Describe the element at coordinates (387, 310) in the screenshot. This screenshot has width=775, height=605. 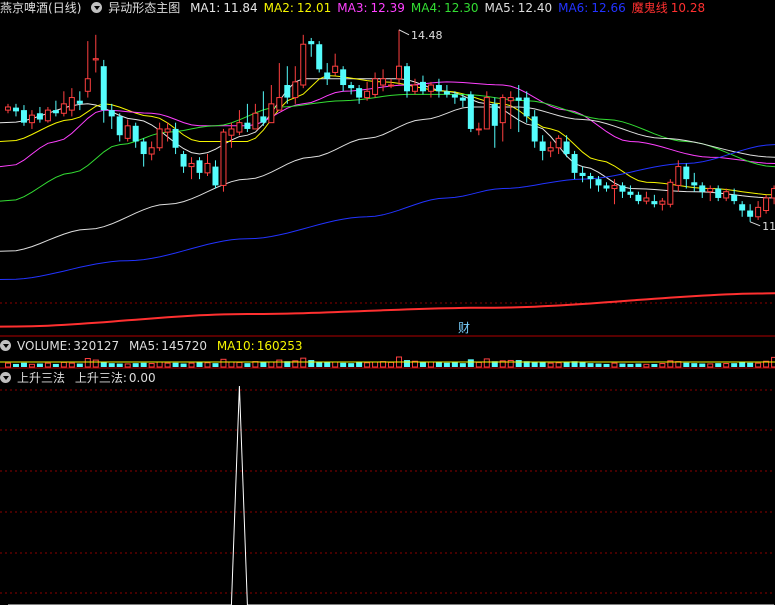
I see `ma-line-魔鬼线` at that location.